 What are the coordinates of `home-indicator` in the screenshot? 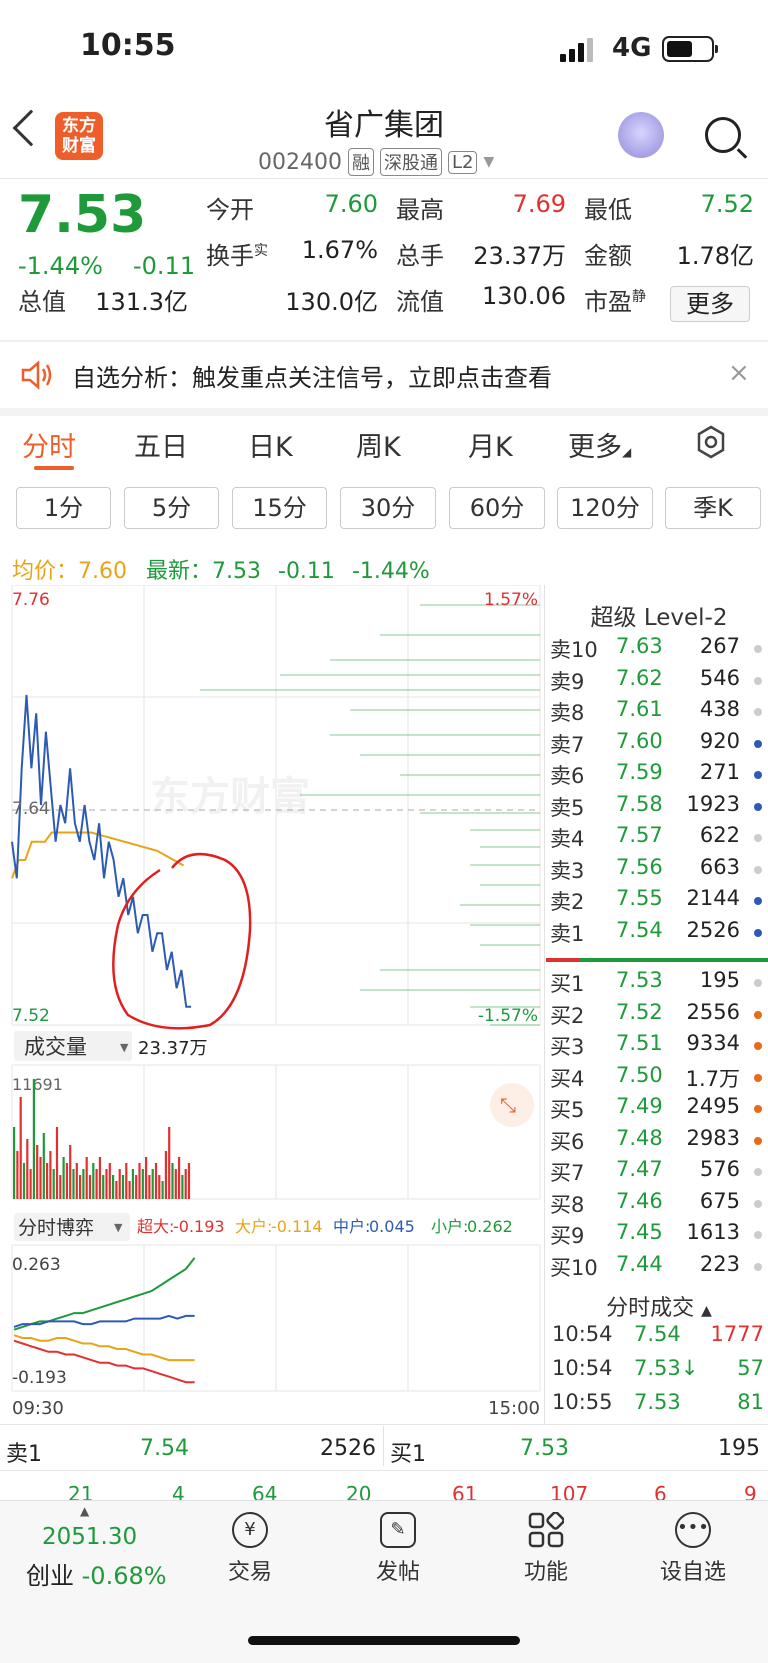 It's located at (384, 1640).